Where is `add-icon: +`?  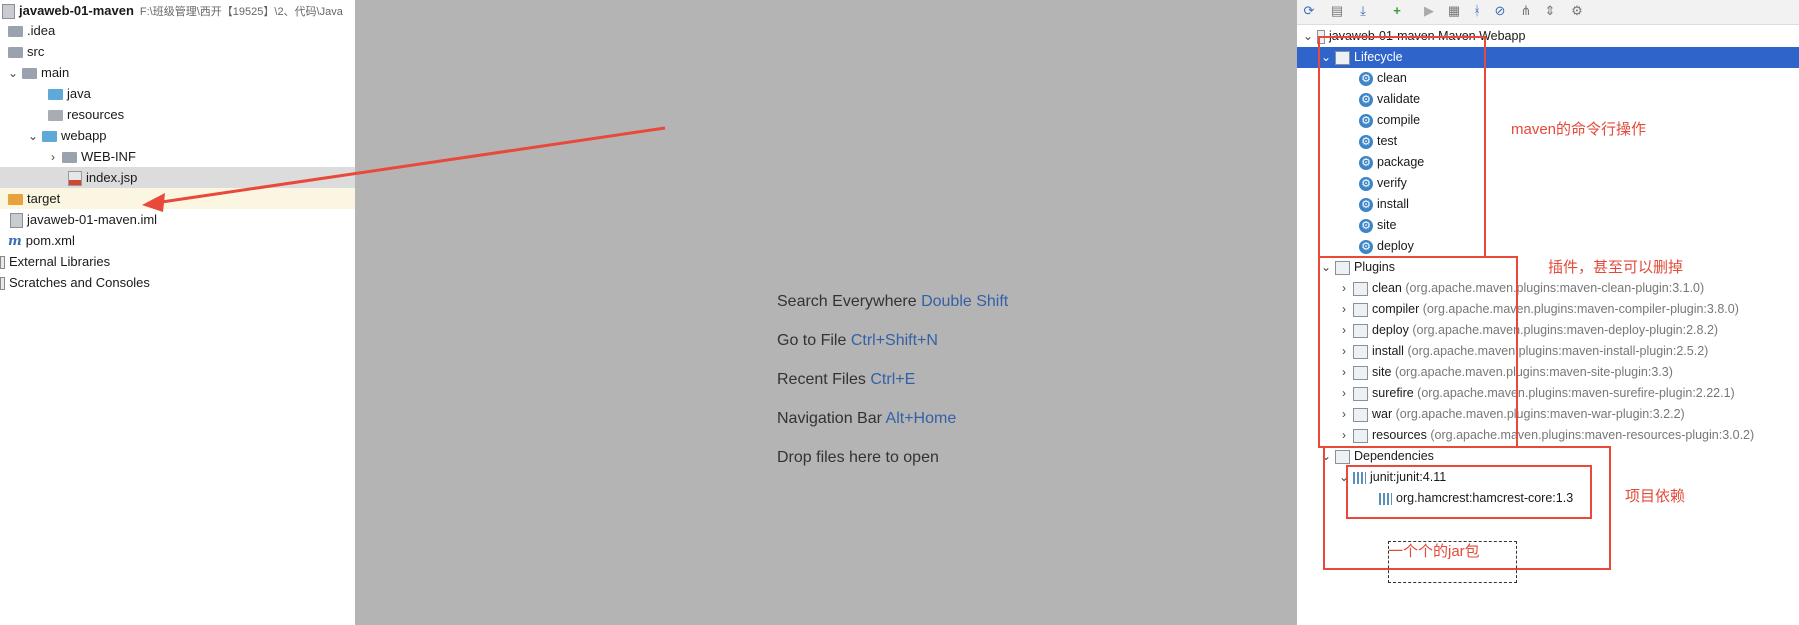 add-icon: + is located at coordinates (1397, 11).